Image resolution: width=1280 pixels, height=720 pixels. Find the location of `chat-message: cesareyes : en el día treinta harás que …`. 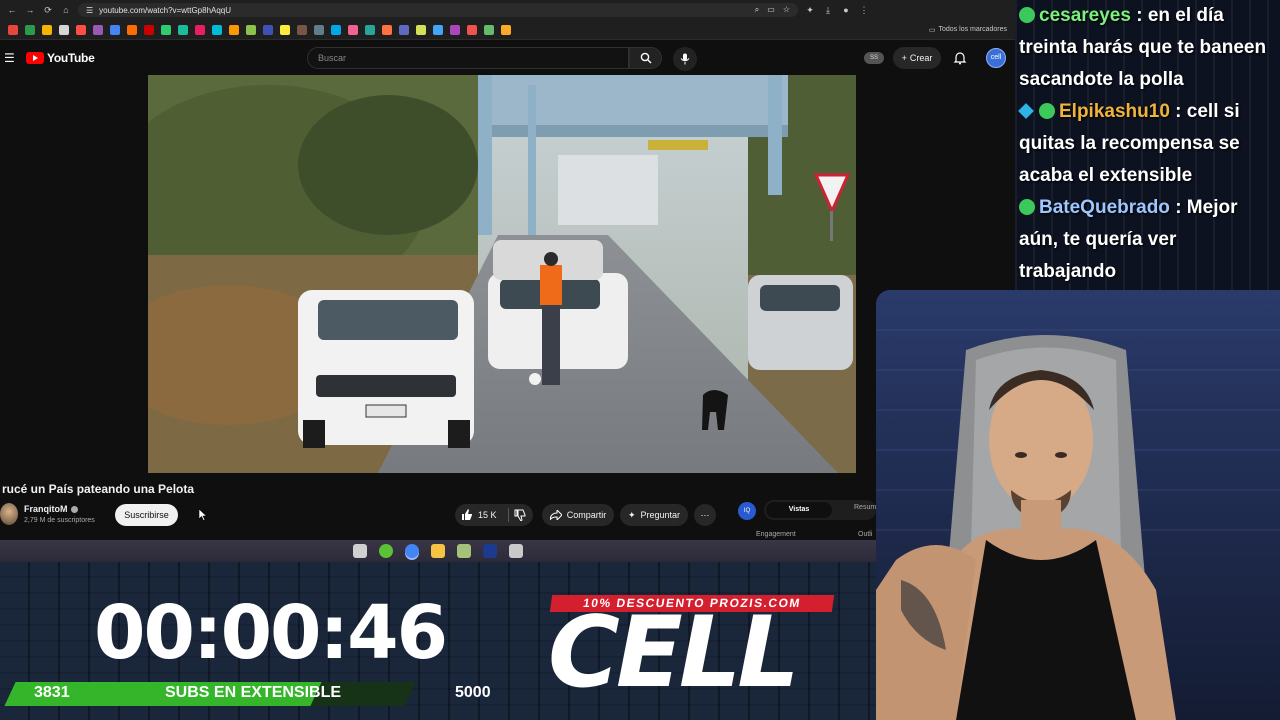

chat-message: cesareyes : en el día treinta harás que … is located at coordinates (1147, 48).